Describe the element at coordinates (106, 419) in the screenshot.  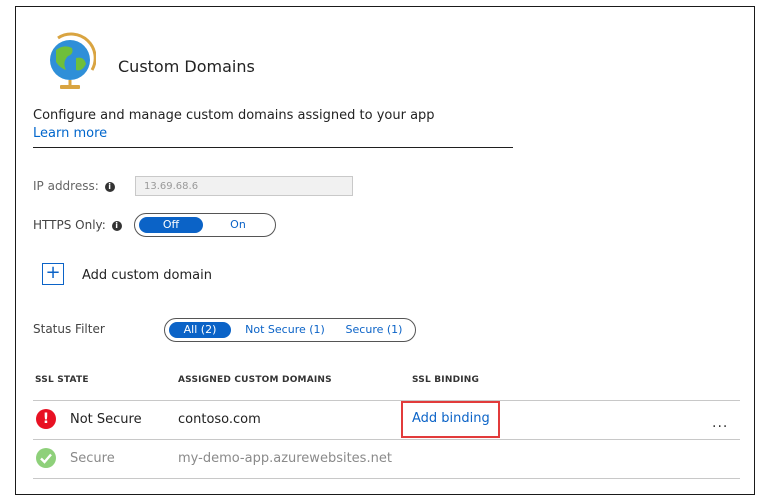
I see `ssl-state-not-secure: Not Secure` at that location.